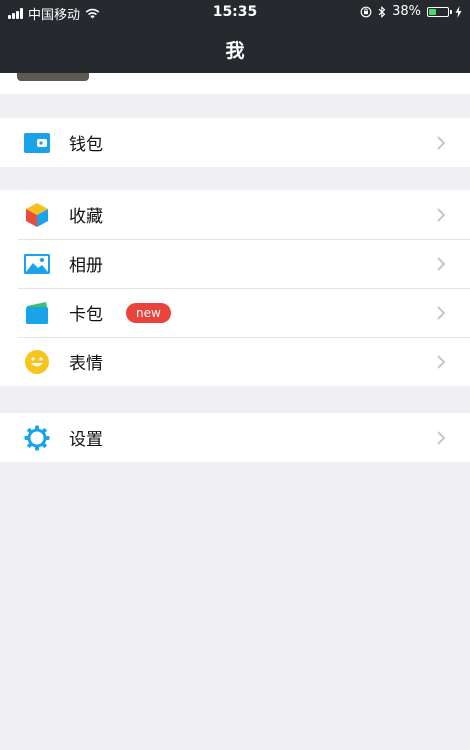 The width and height of the screenshot is (470, 750). I want to click on group-settings: 设置, so click(235, 437).